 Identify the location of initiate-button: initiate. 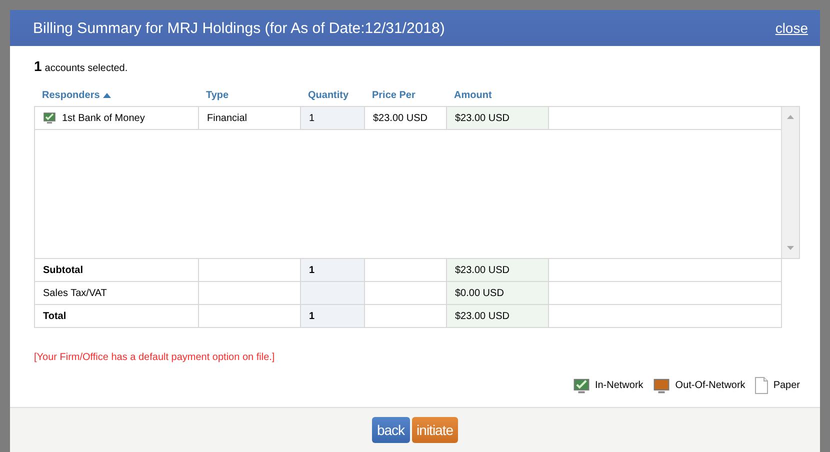
(435, 430).